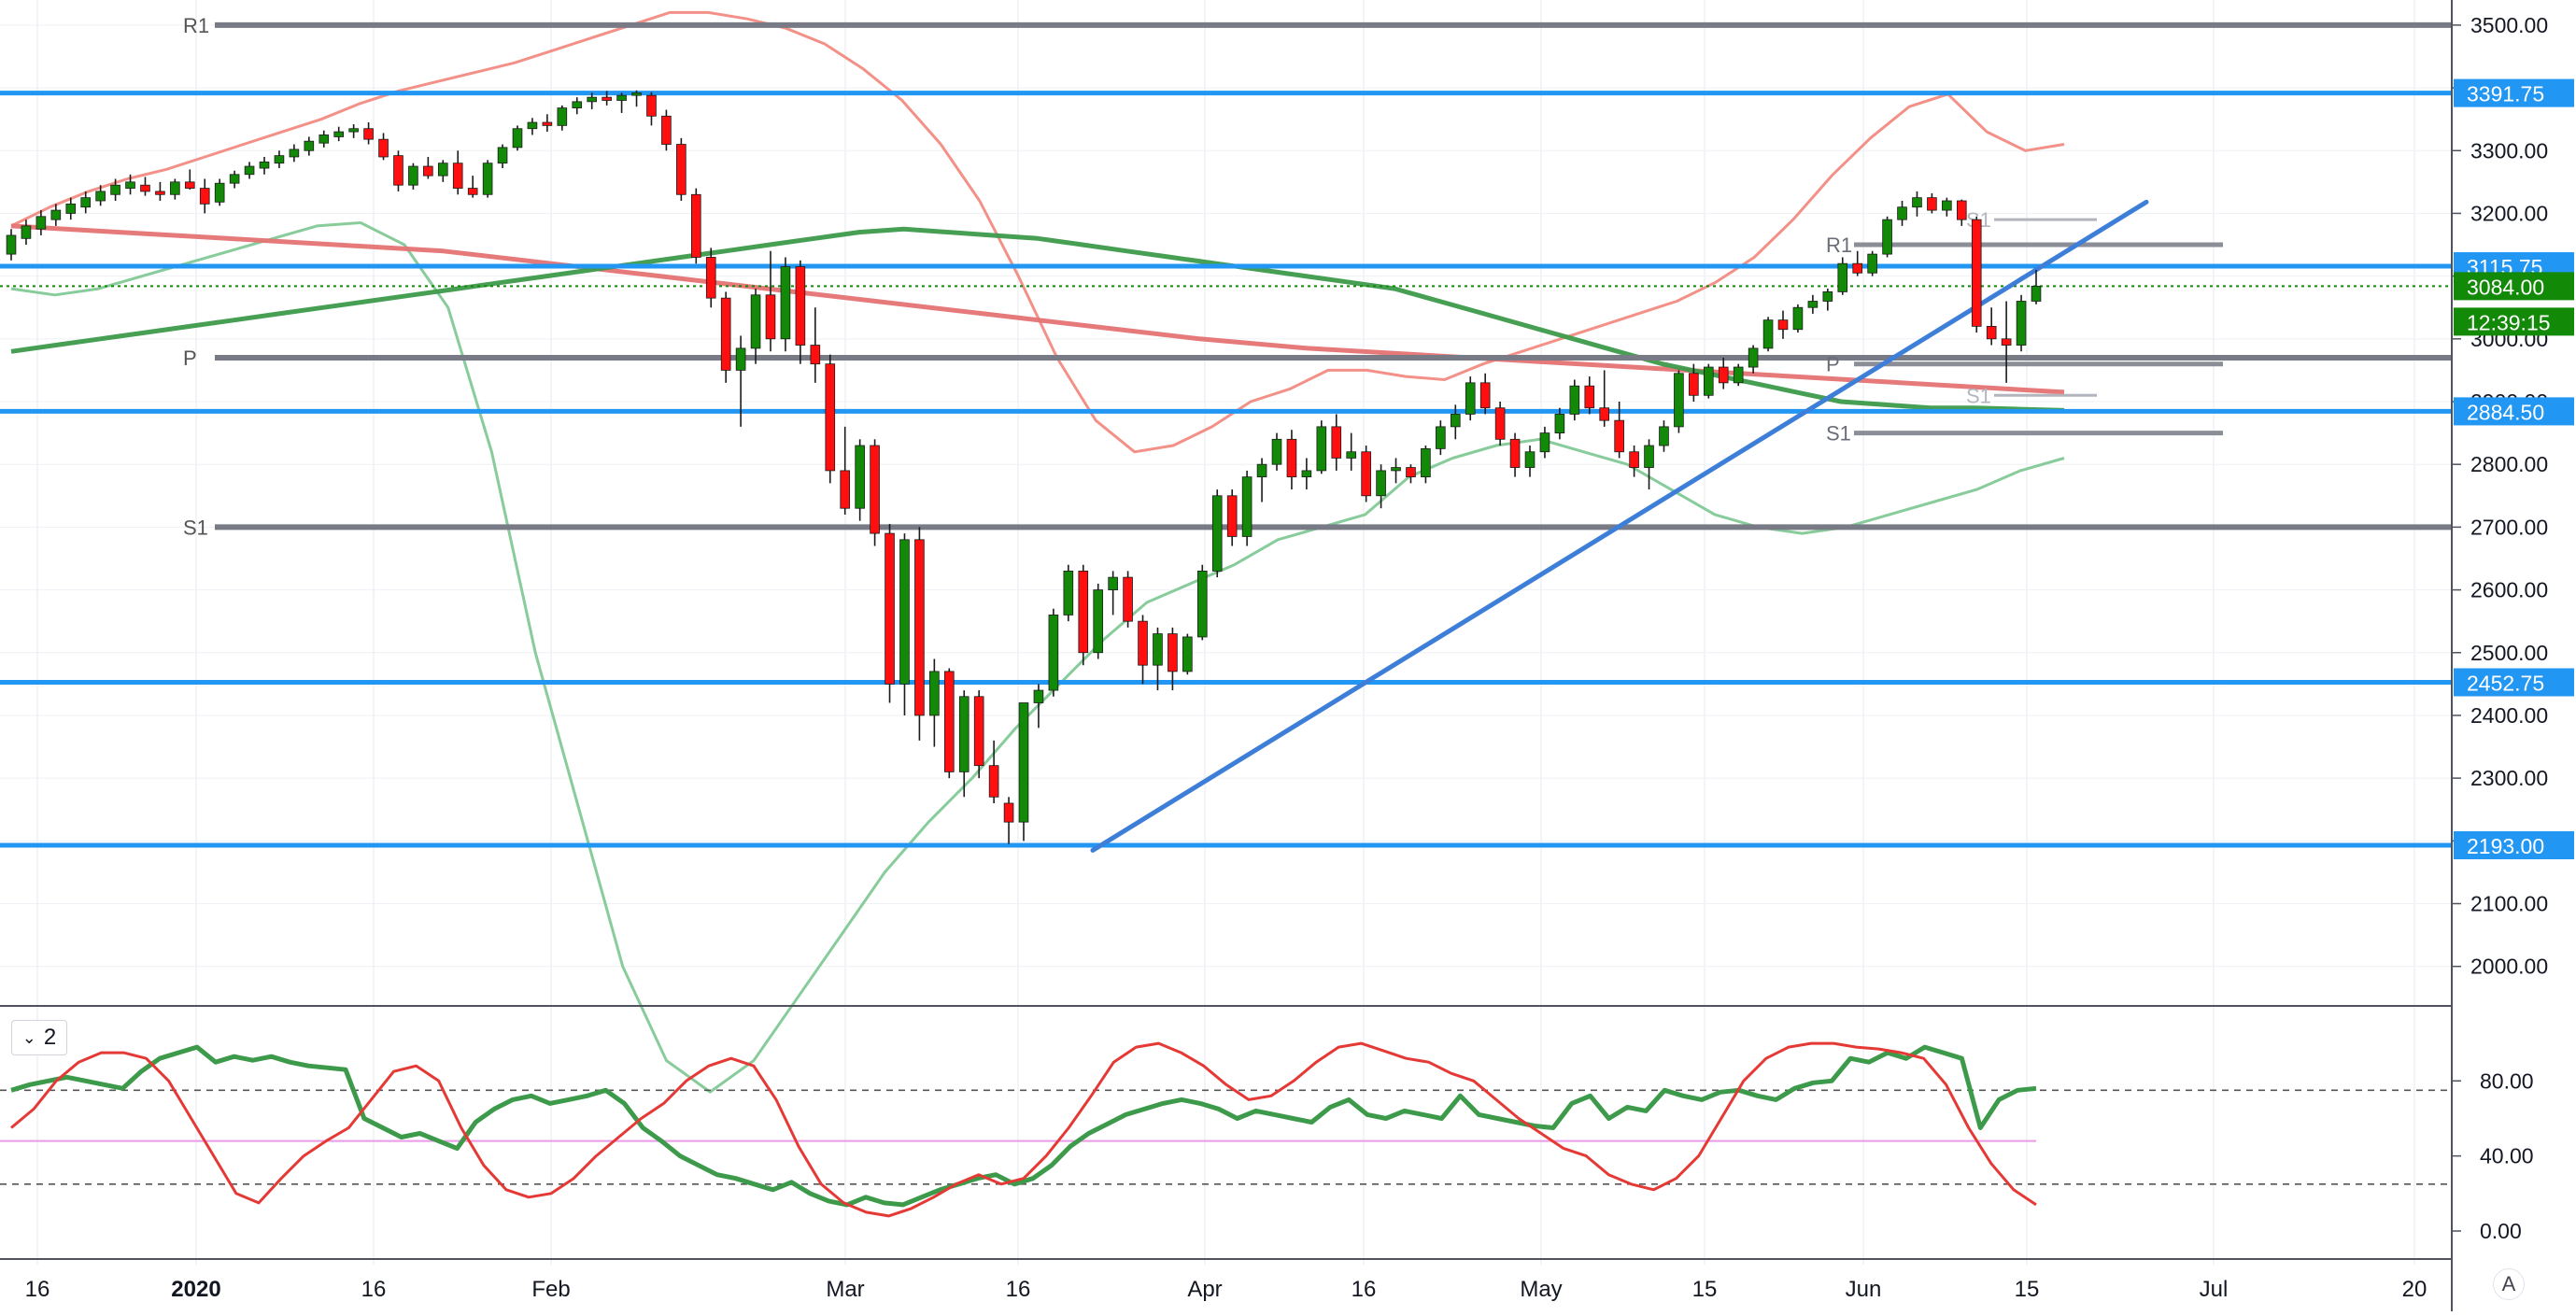 Image resolution: width=2576 pixels, height=1316 pixels. Describe the element at coordinates (2027, 1289) in the screenshot. I see `time-tick-label: 15` at that location.